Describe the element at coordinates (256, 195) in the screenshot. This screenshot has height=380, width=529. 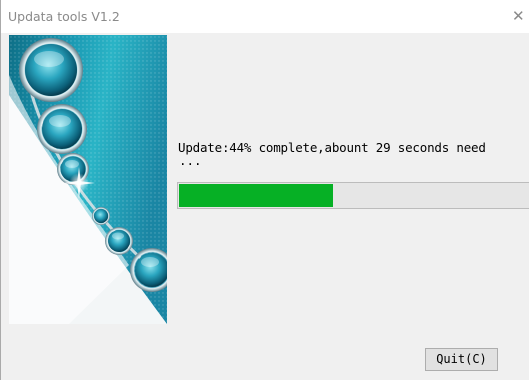
I see `progress-fill` at that location.